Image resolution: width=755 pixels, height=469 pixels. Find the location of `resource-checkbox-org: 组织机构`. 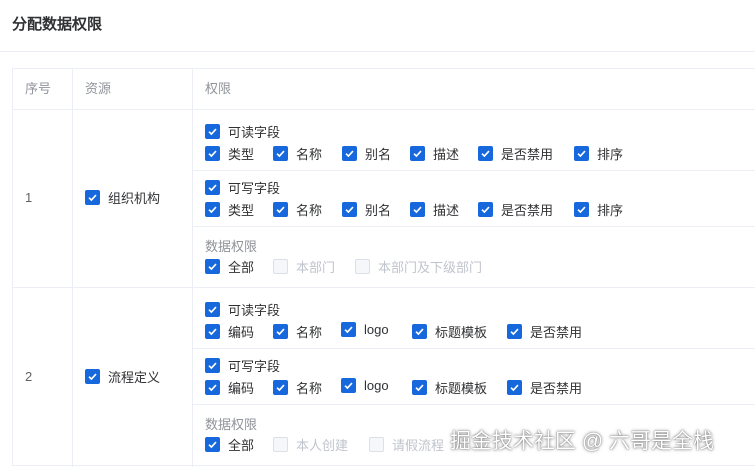

resource-checkbox-org: 组织机构 is located at coordinates (122, 197).